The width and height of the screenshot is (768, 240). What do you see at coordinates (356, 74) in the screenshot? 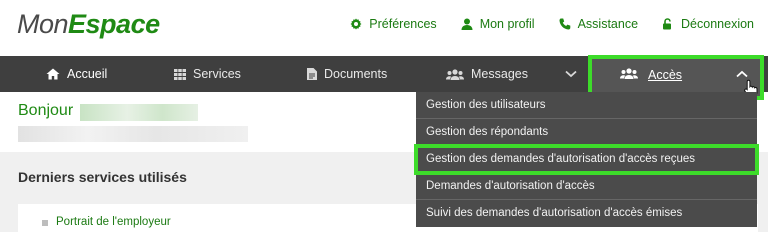
I see `nav-label-documents: Documents` at bounding box center [356, 74].